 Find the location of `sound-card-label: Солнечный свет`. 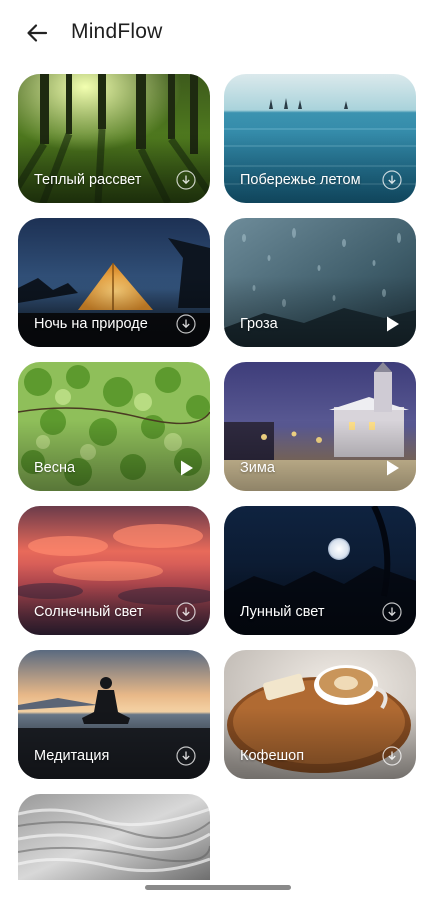

sound-card-label: Солнечный свет is located at coordinates (89, 612).